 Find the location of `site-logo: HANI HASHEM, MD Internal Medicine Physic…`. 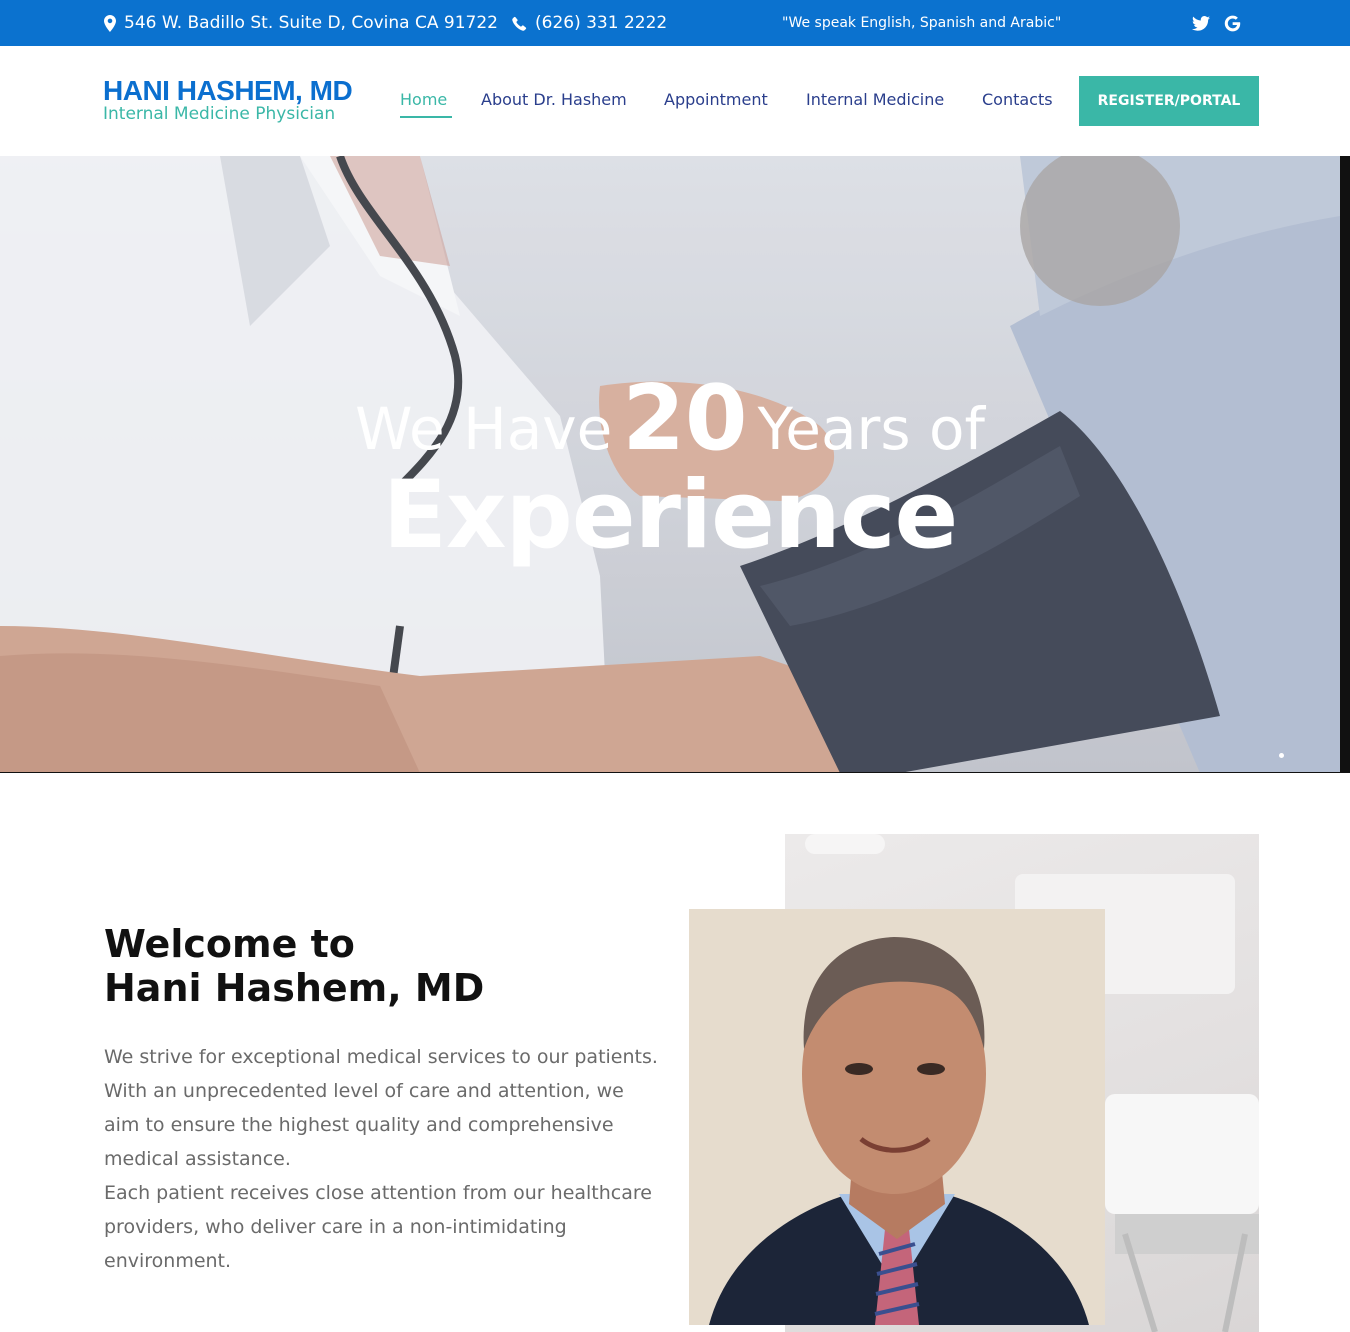

site-logo: HANI HASHEM, MD Internal Medicine Physic… is located at coordinates (228, 100).